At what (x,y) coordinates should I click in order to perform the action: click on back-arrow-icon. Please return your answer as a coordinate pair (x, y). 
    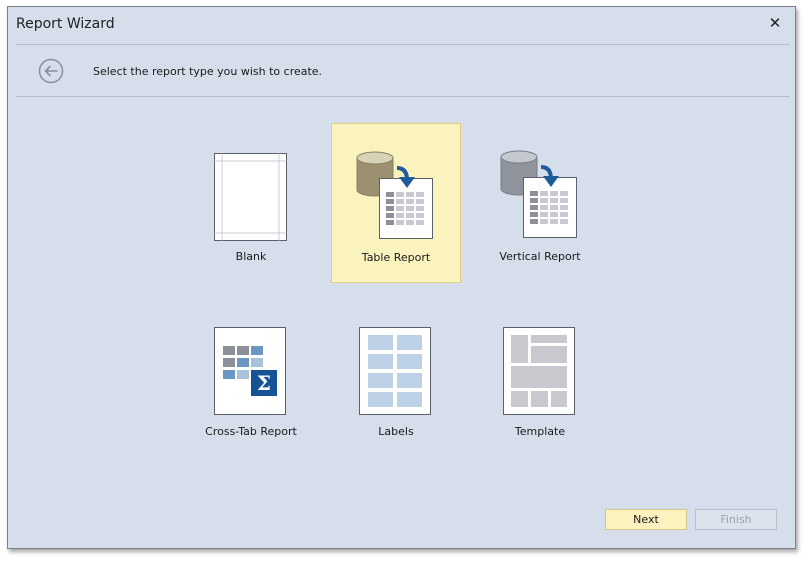
    Looking at the image, I should click on (51, 71).